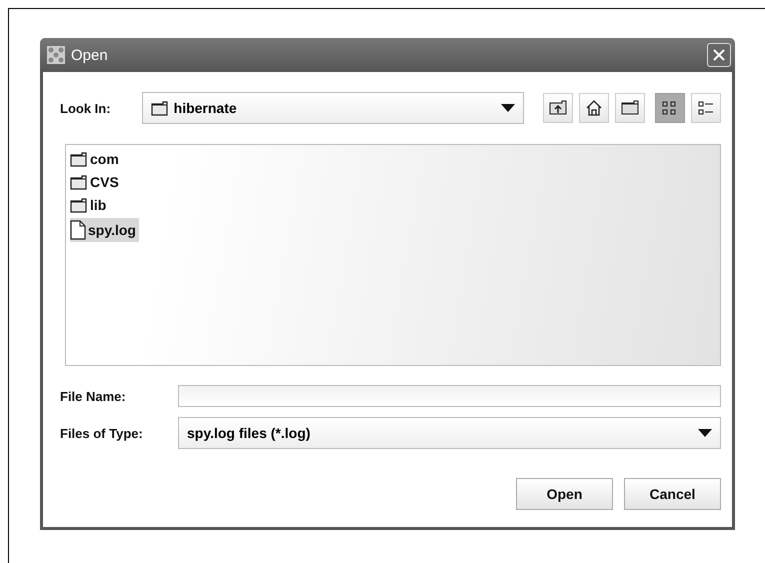 Image resolution: width=765 pixels, height=563 pixels. What do you see at coordinates (564, 494) in the screenshot?
I see `dialog-button: Open` at bounding box center [564, 494].